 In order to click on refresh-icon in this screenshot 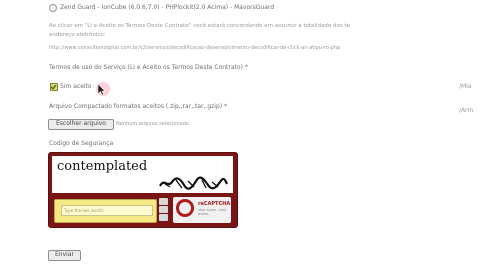, I will do `click(163, 201)`.